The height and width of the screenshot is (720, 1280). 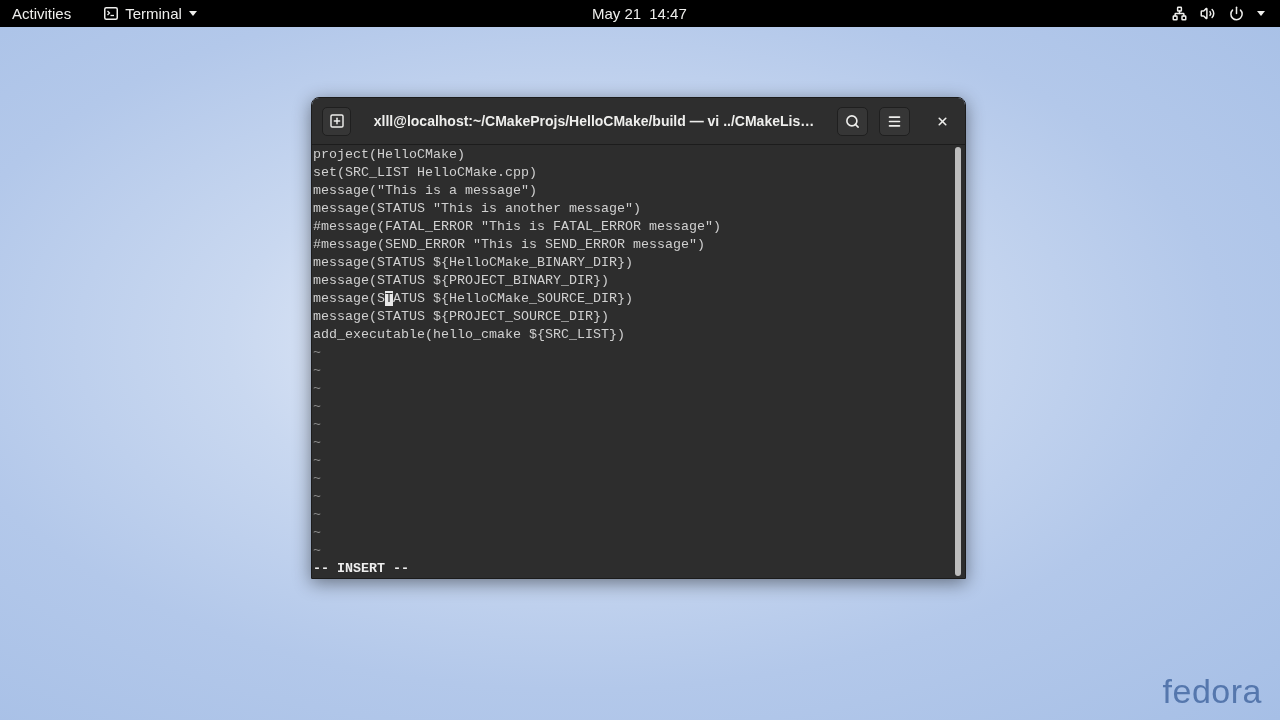 What do you see at coordinates (668, 13) in the screenshot?
I see `time-text: 14:47` at bounding box center [668, 13].